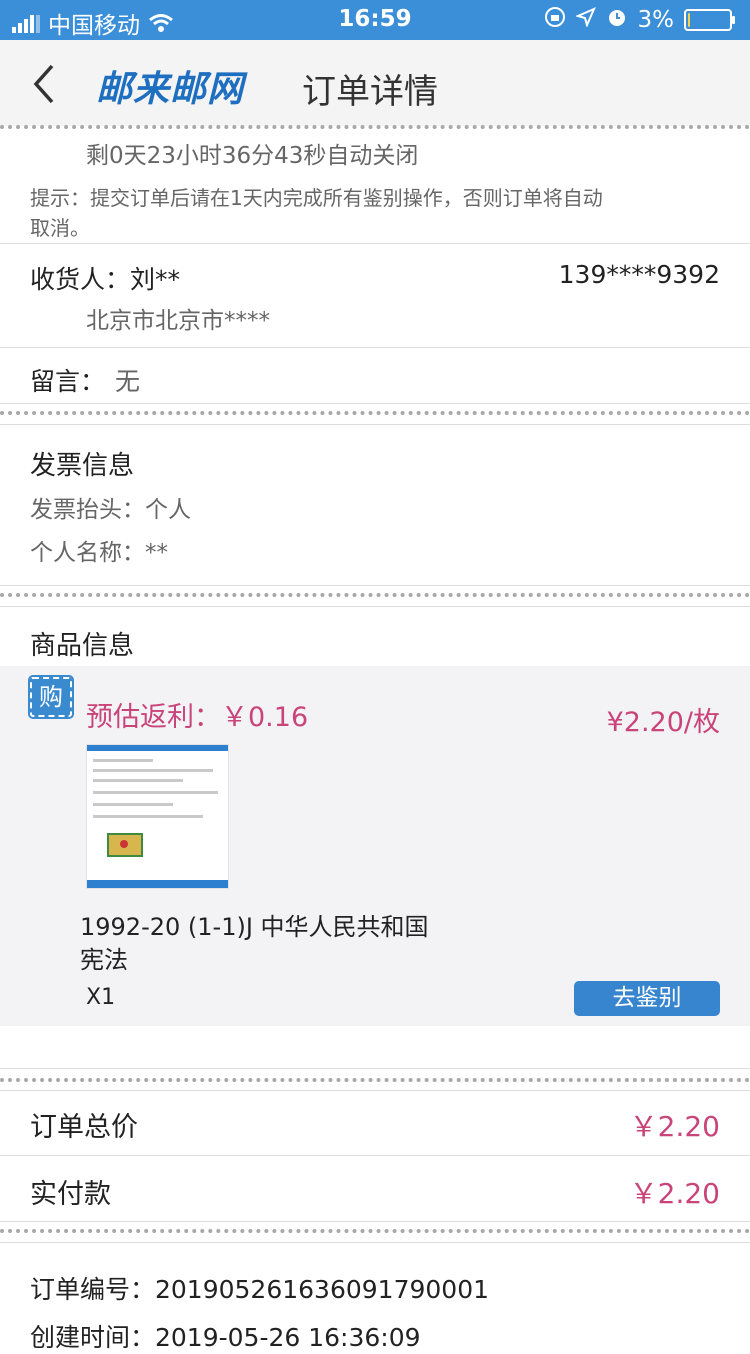 Image resolution: width=750 pixels, height=1354 pixels. Describe the element at coordinates (375, 20) in the screenshot. I see `status-bar: 中国移动 16:59 3%` at that location.